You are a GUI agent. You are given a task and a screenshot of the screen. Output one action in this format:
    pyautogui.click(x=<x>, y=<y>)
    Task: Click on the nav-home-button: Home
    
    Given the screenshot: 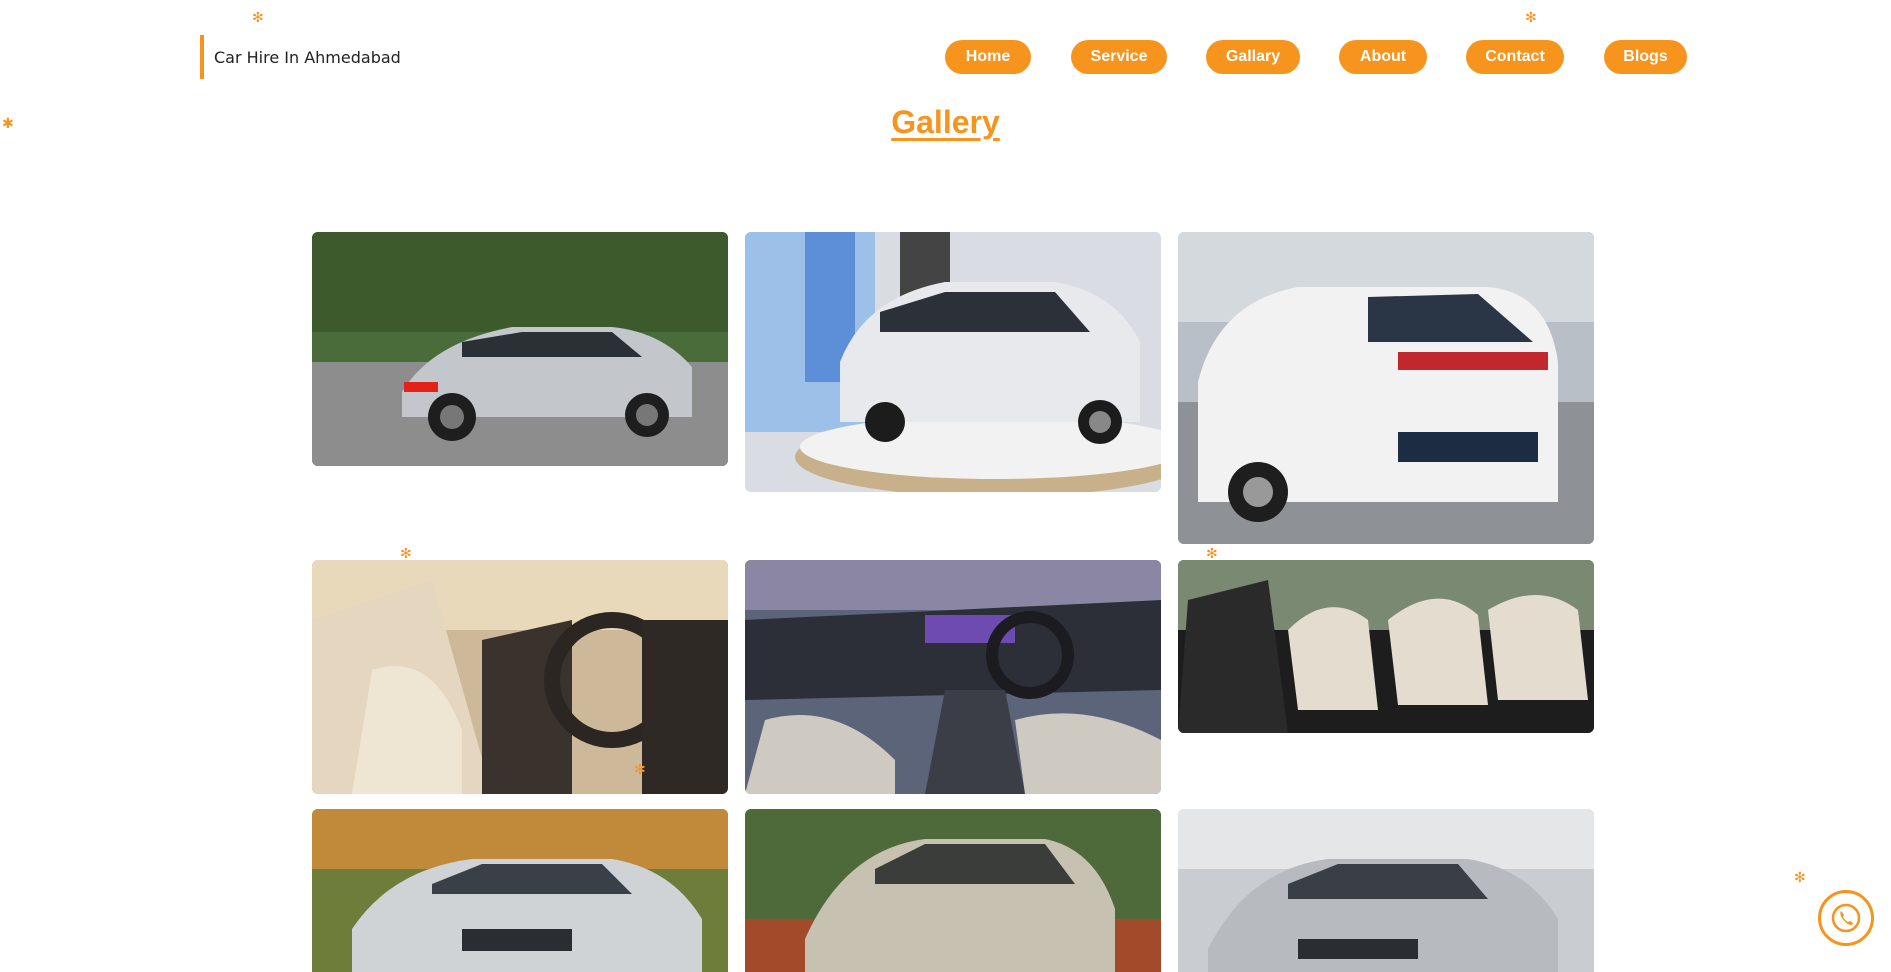 What is the action you would take?
    pyautogui.click(x=988, y=57)
    